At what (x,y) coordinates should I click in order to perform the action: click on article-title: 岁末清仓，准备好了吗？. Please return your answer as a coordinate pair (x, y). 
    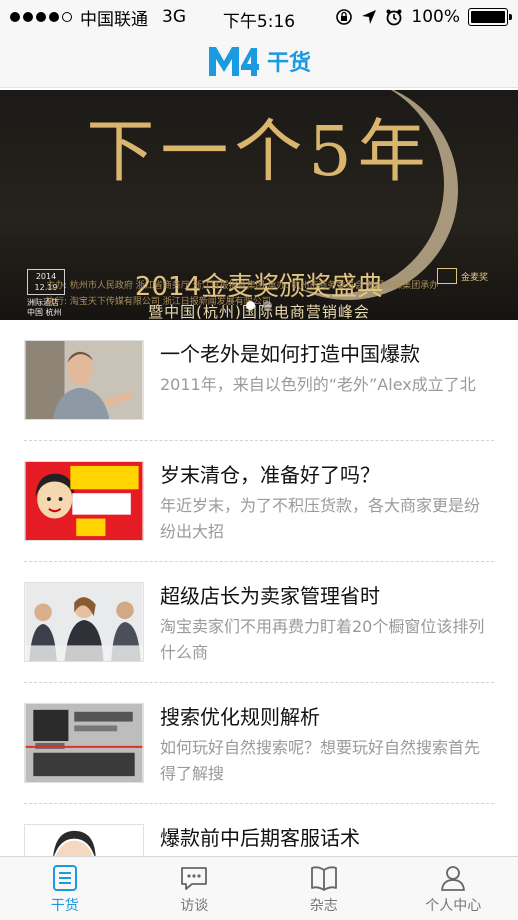
    Looking at the image, I should click on (270, 475).